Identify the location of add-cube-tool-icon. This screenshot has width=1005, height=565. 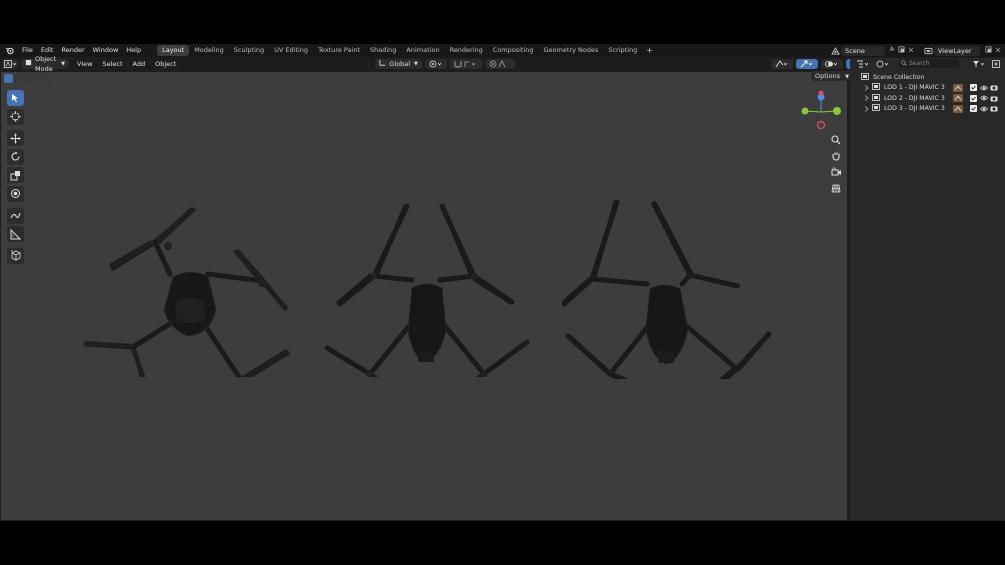
(15, 255).